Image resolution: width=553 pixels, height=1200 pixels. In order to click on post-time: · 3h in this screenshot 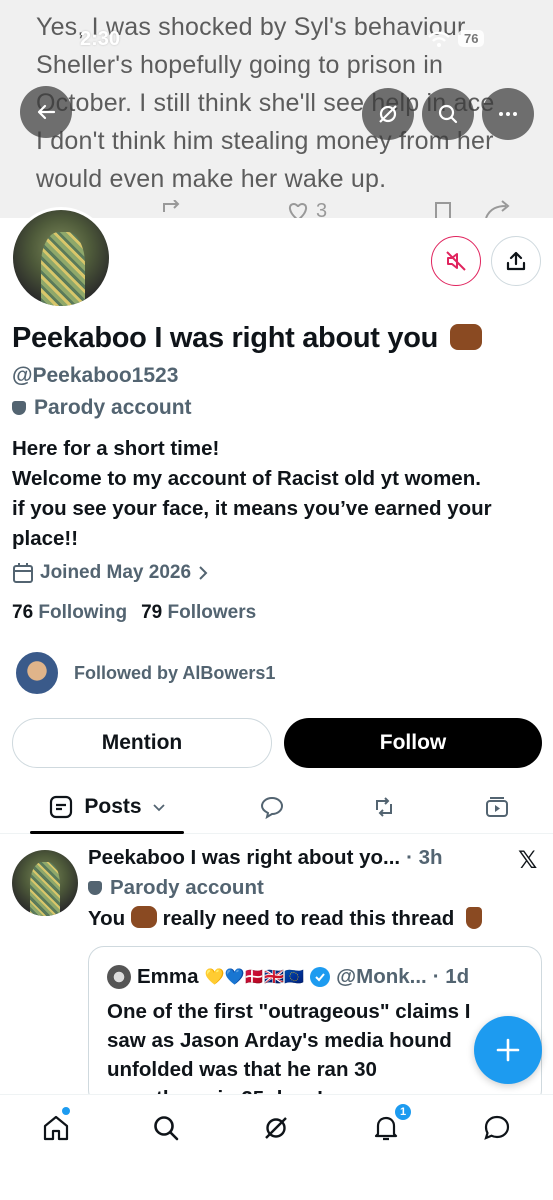, I will do `click(424, 857)`.